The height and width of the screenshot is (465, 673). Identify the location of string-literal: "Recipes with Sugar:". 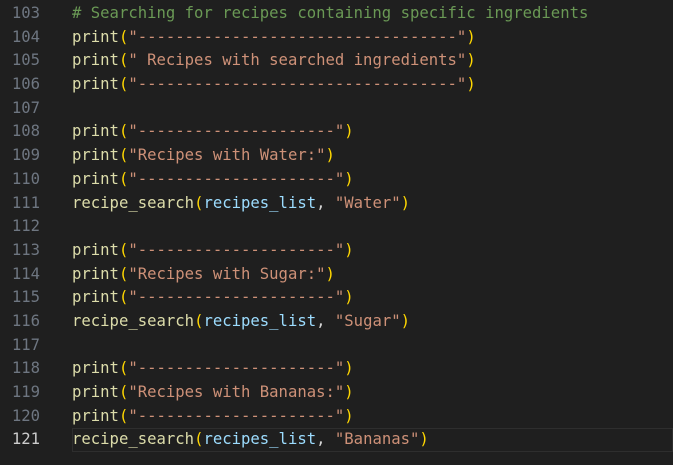
(227, 273).